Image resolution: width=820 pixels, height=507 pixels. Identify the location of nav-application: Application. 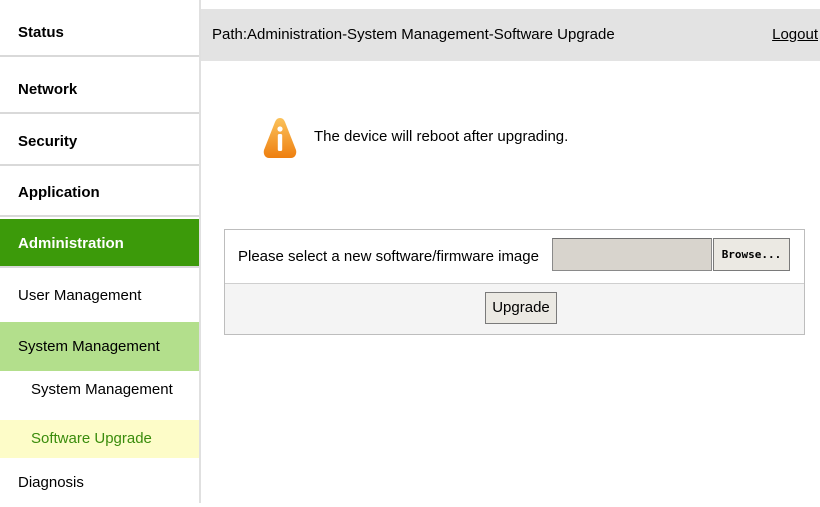
(99, 192).